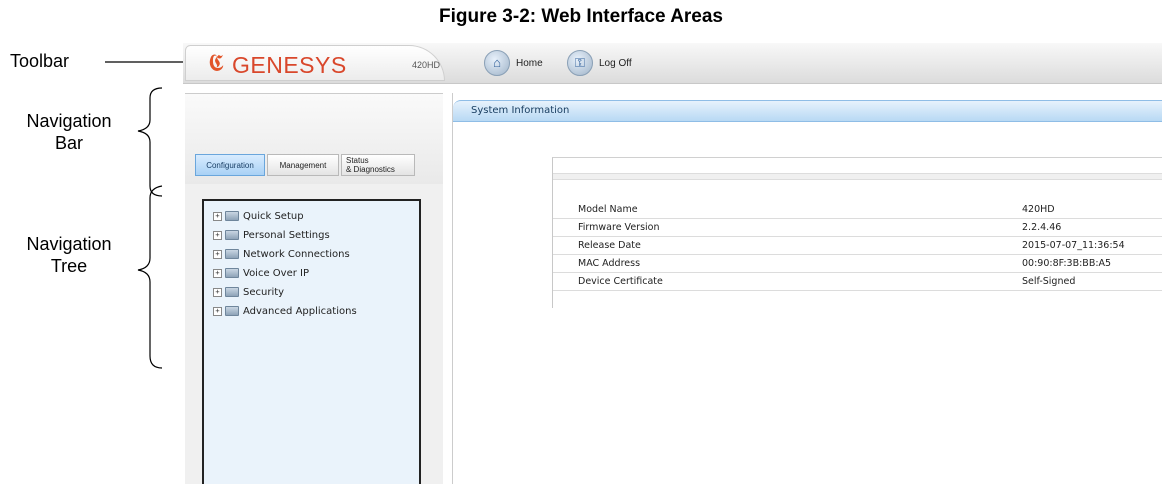  I want to click on tab-configuration: Configuration, so click(230, 165).